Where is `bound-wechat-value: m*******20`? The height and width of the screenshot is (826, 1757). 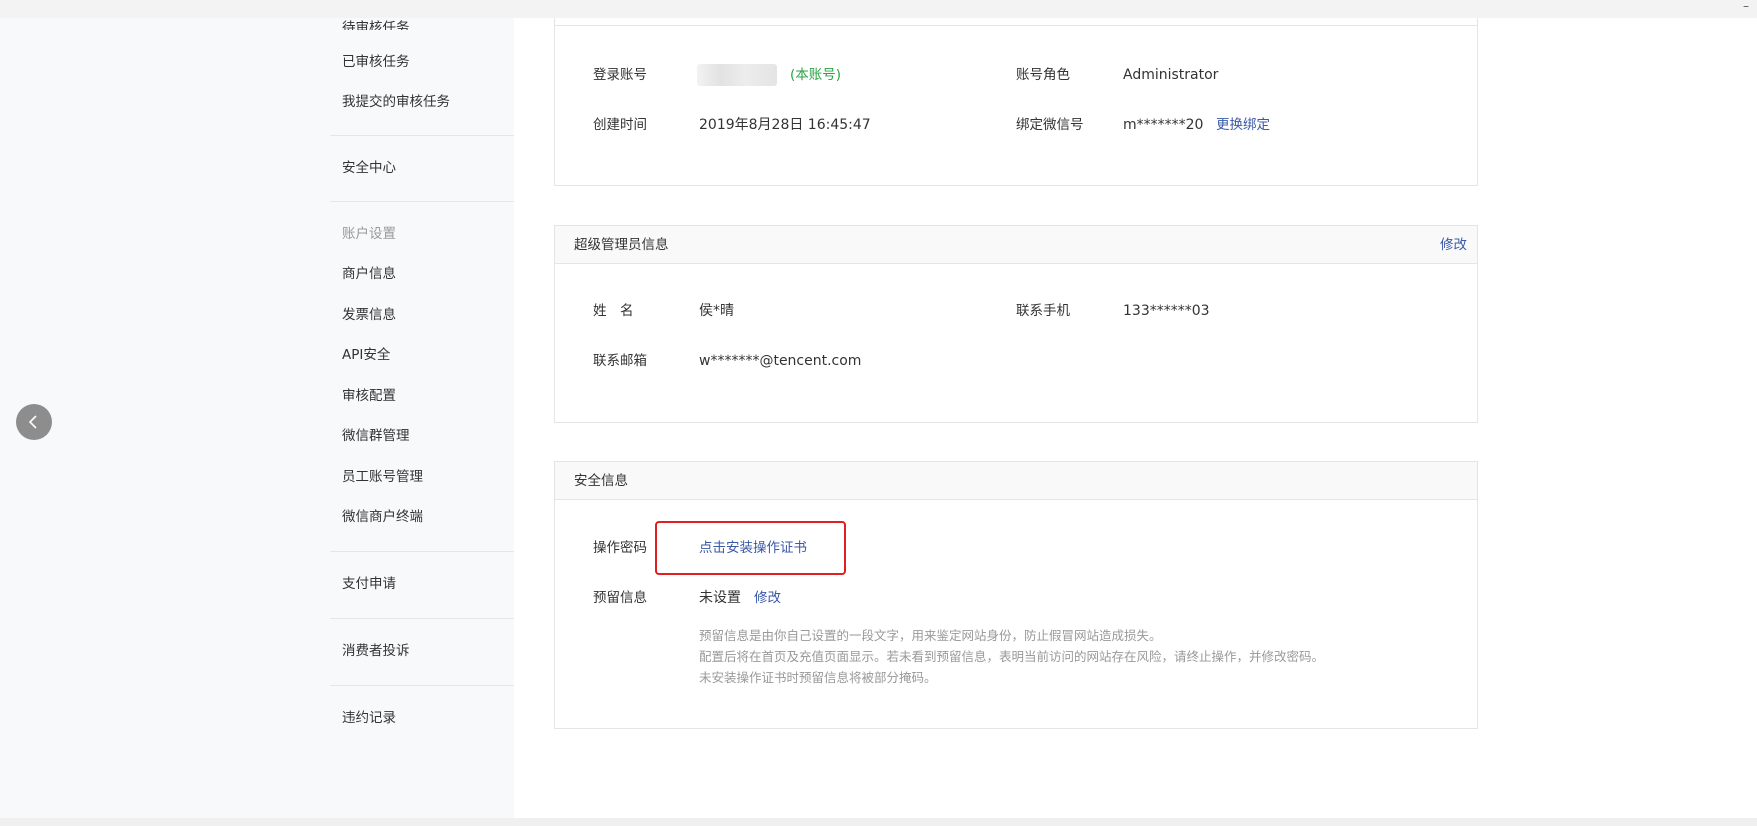 bound-wechat-value: m*******20 is located at coordinates (1163, 125).